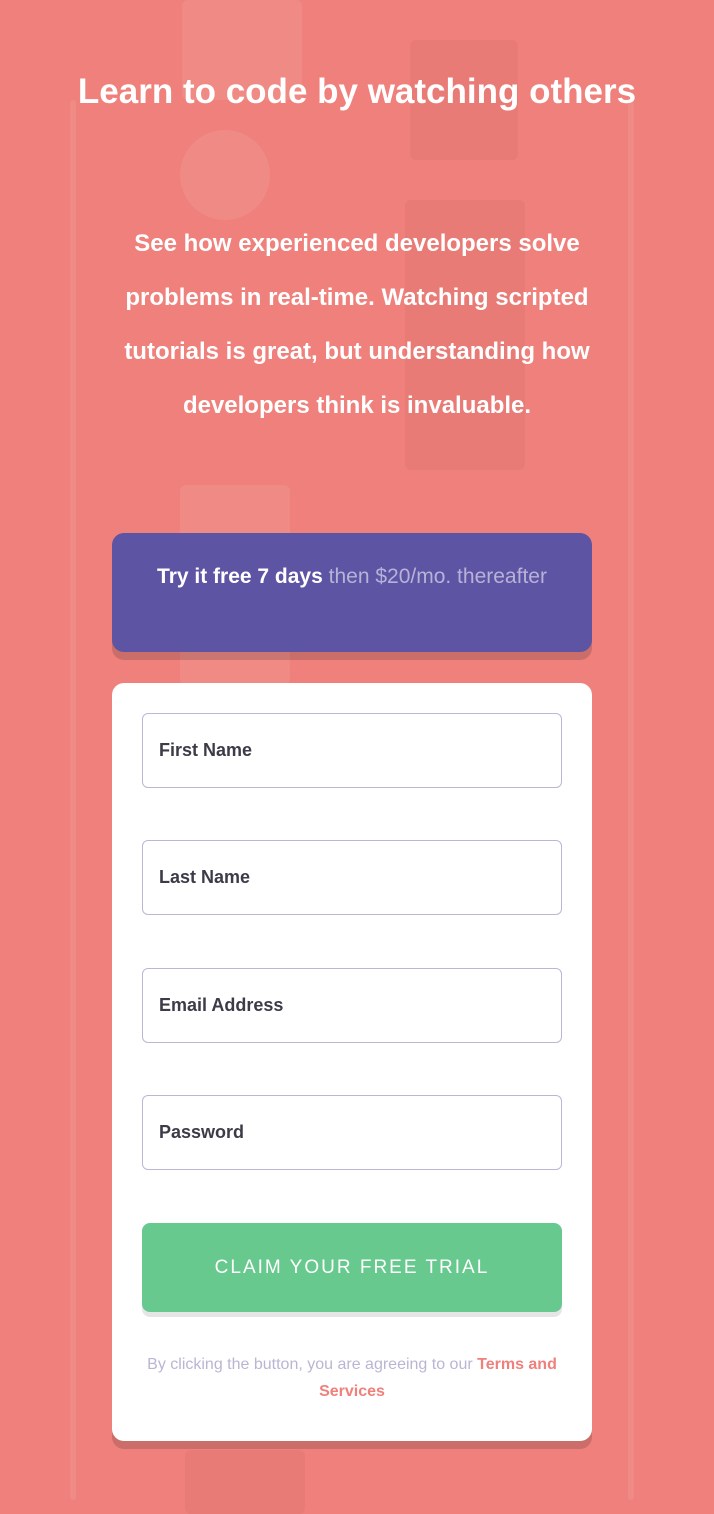 Image resolution: width=714 pixels, height=1514 pixels. Describe the element at coordinates (240, 576) in the screenshot. I see `trial-offer: Try it free 7 days` at that location.